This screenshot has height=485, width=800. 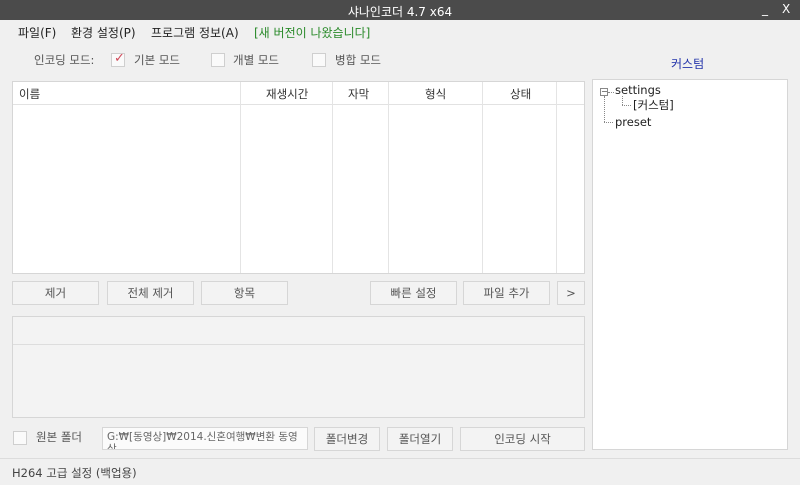 What do you see at coordinates (295, 60) in the screenshot?
I see `encoding-mode-bar: 인코딩 모드: ✓ 기본 모드 개별 모드 병합 모드` at bounding box center [295, 60].